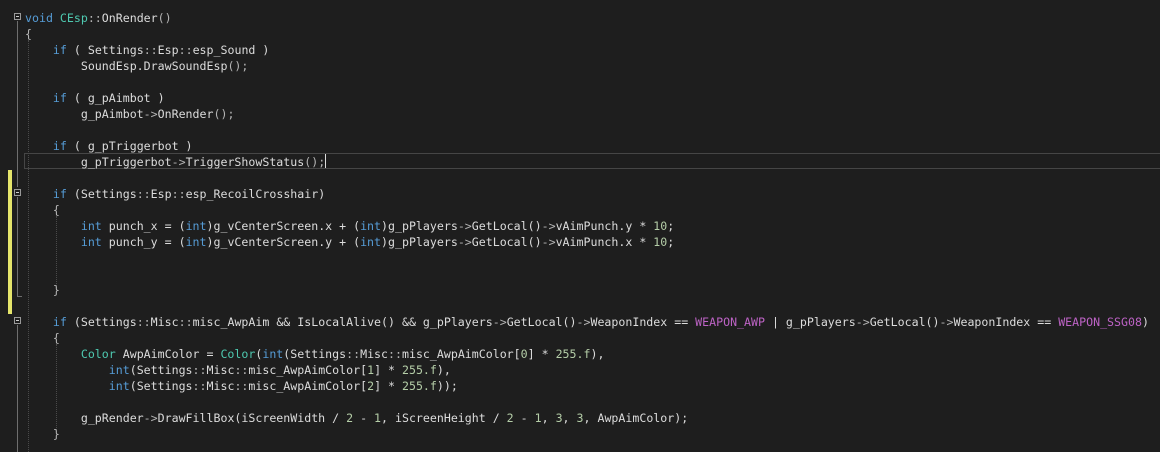 The image size is (1160, 452). Describe the element at coordinates (126, 162) in the screenshot. I see `code-token: g_pTriggerbot` at that location.